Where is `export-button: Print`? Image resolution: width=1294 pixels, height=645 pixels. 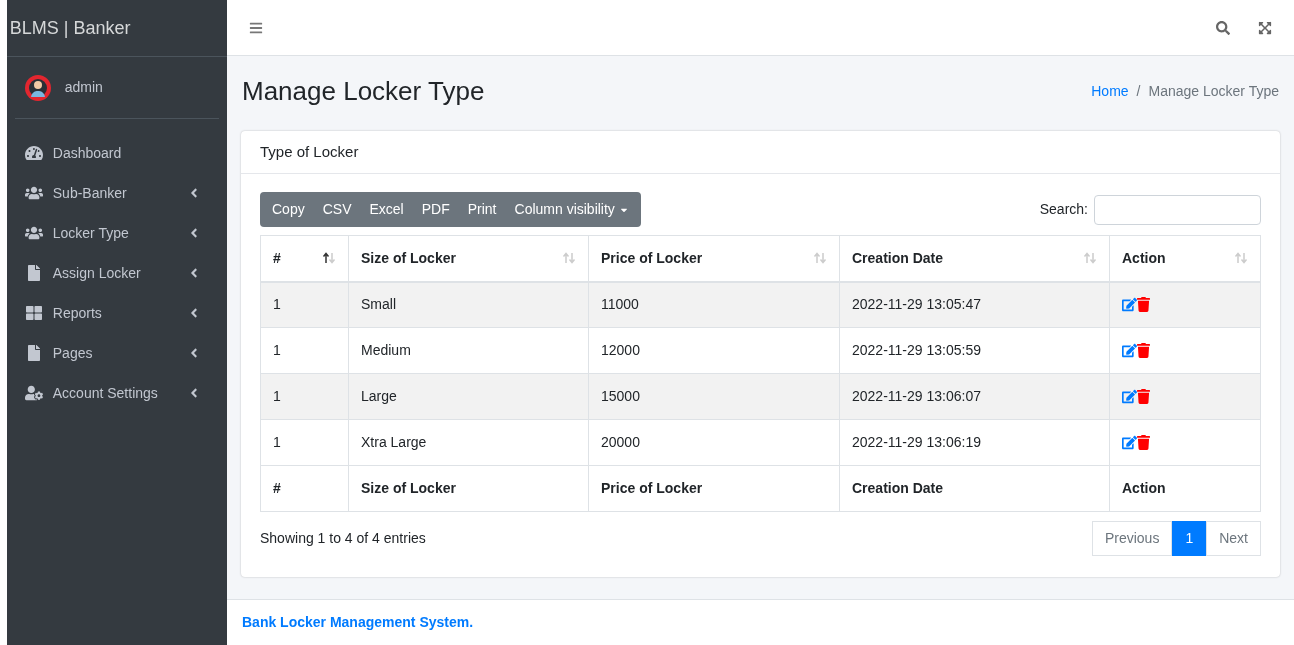 export-button: Print is located at coordinates (482, 209).